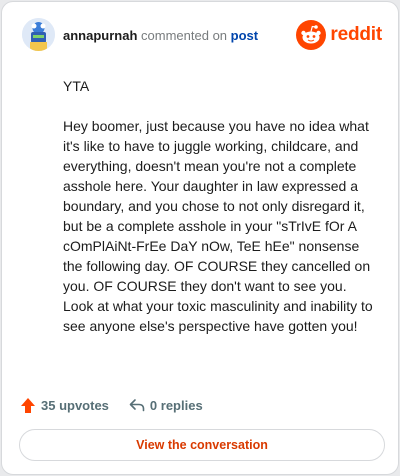 The width and height of the screenshot is (400, 476). Describe the element at coordinates (137, 405) in the screenshot. I see `reply-arrow-icon` at that location.